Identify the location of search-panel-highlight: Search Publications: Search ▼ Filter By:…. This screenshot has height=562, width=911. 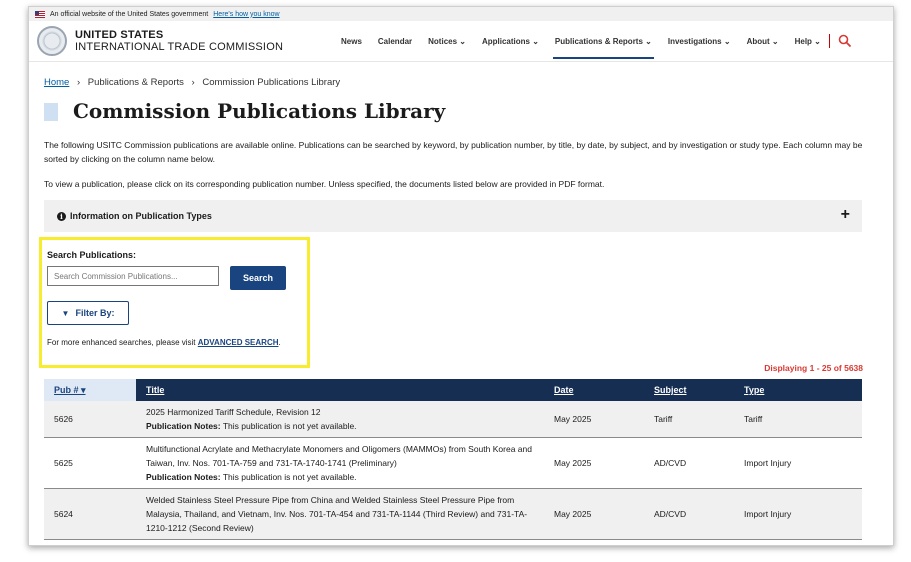
(174, 302).